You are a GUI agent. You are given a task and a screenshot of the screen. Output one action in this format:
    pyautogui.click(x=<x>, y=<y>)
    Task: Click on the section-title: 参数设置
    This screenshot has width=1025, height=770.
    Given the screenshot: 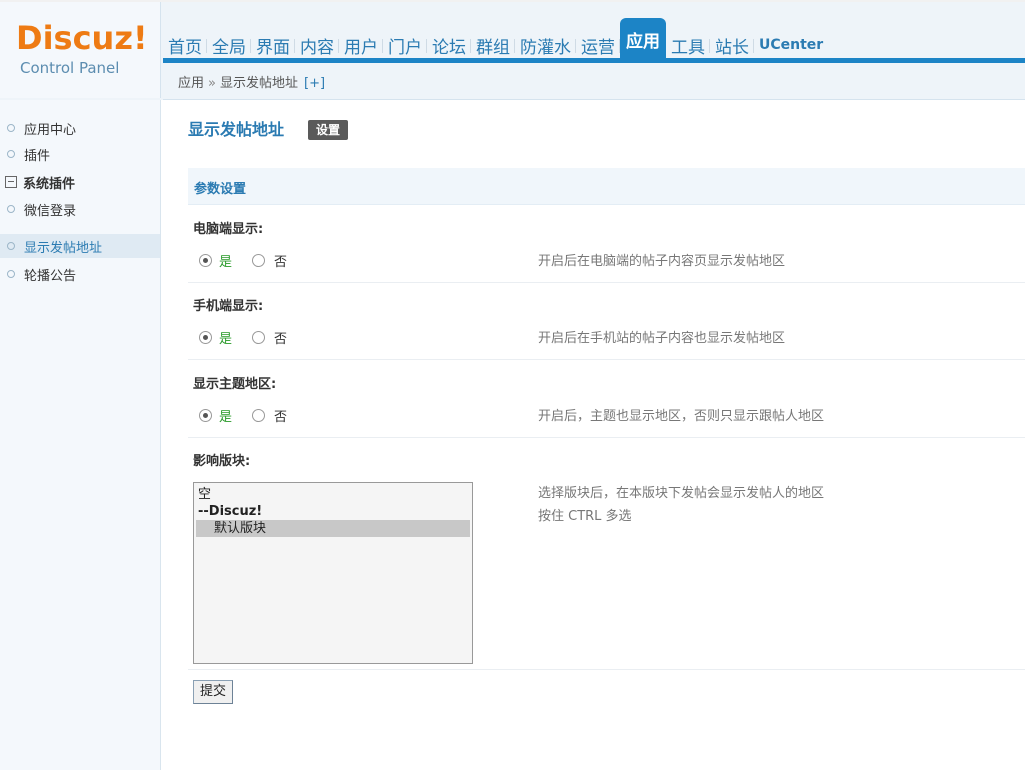 What is the action you would take?
    pyautogui.click(x=220, y=189)
    